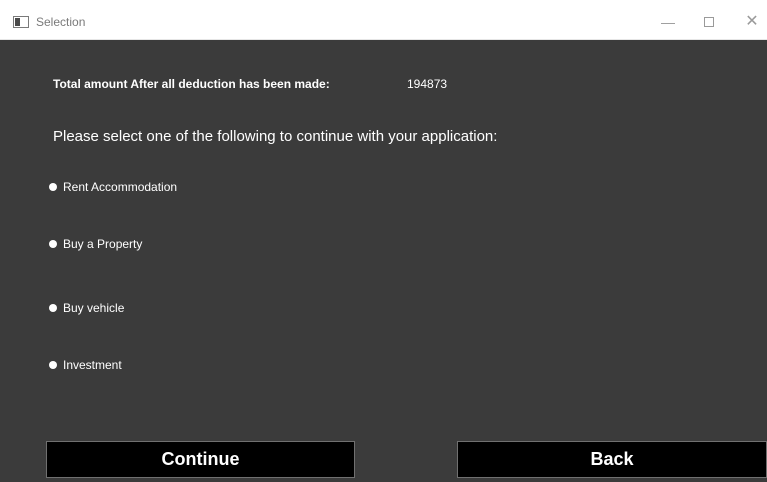 This screenshot has width=767, height=482. What do you see at coordinates (427, 84) in the screenshot?
I see `total-amount-value: 194873` at bounding box center [427, 84].